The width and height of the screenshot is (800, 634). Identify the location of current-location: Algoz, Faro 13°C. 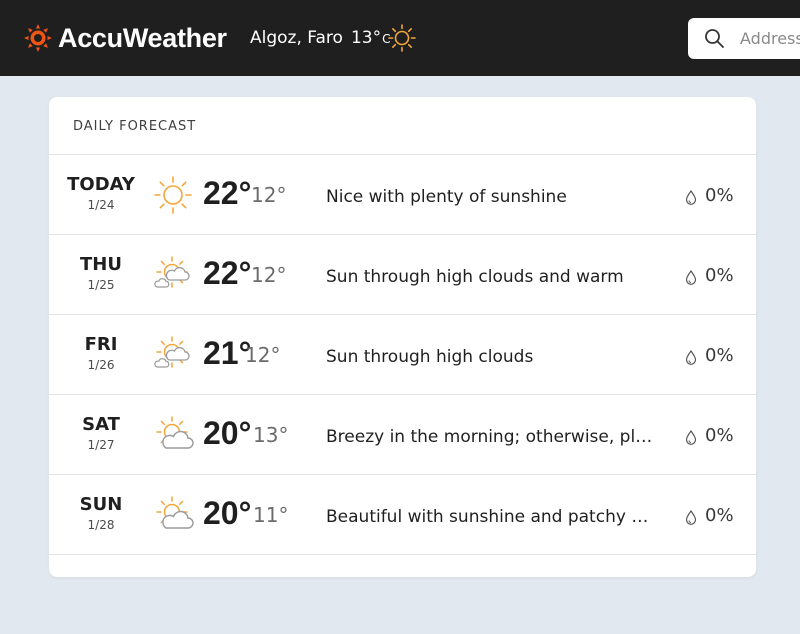
(320, 38).